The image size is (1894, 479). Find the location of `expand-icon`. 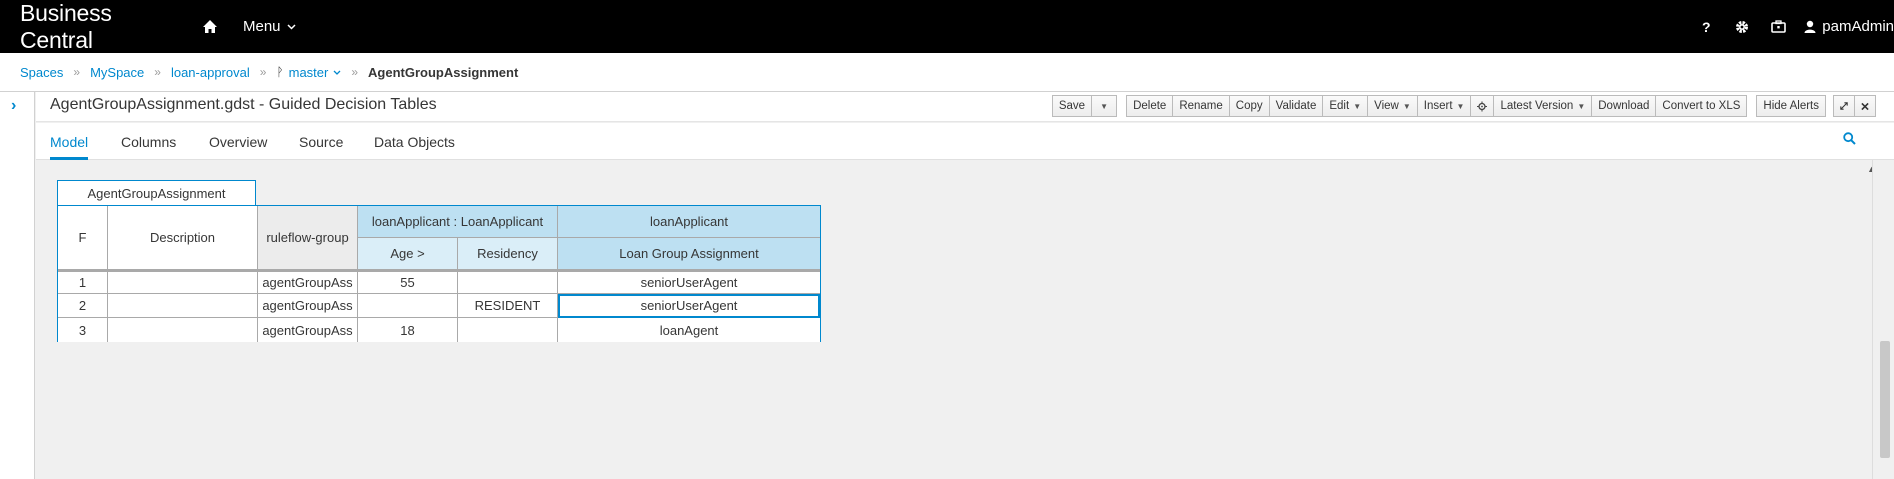

expand-icon is located at coordinates (1844, 106).